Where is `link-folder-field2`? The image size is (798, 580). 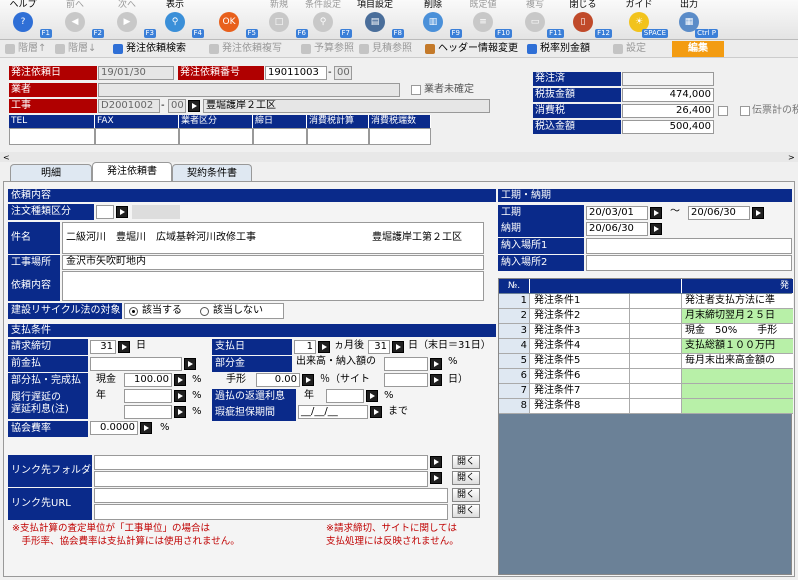 link-folder-field2 is located at coordinates (261, 479).